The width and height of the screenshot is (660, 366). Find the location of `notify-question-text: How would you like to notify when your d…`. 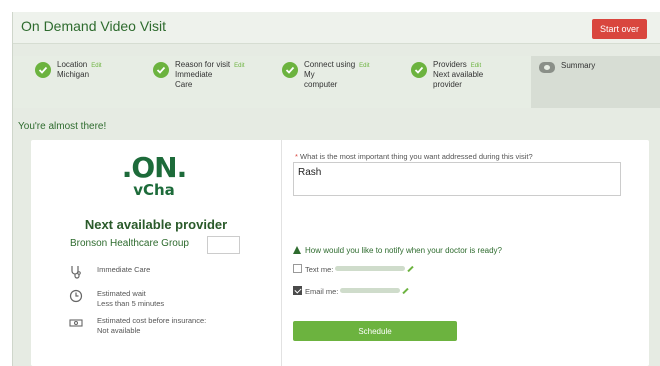

notify-question-text: How would you like to notify when your d… is located at coordinates (403, 250).